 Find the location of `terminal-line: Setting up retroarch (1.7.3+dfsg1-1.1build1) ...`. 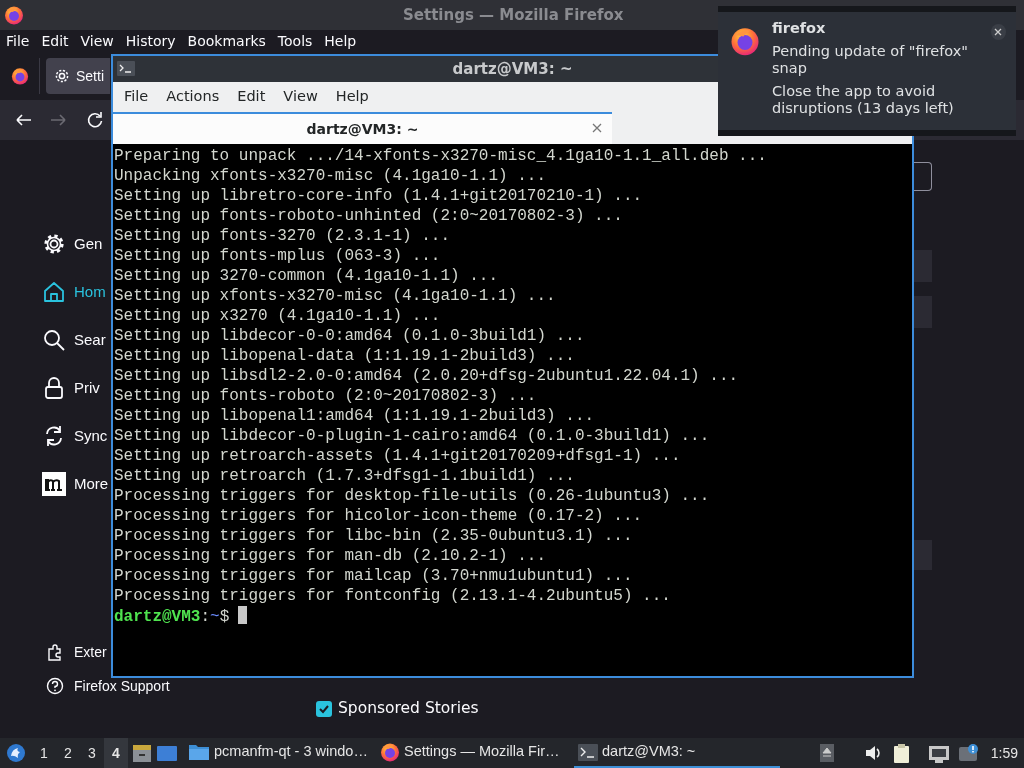

terminal-line: Setting up retroarch (1.7.3+dfsg1-1.1build1) ... is located at coordinates (344, 476).